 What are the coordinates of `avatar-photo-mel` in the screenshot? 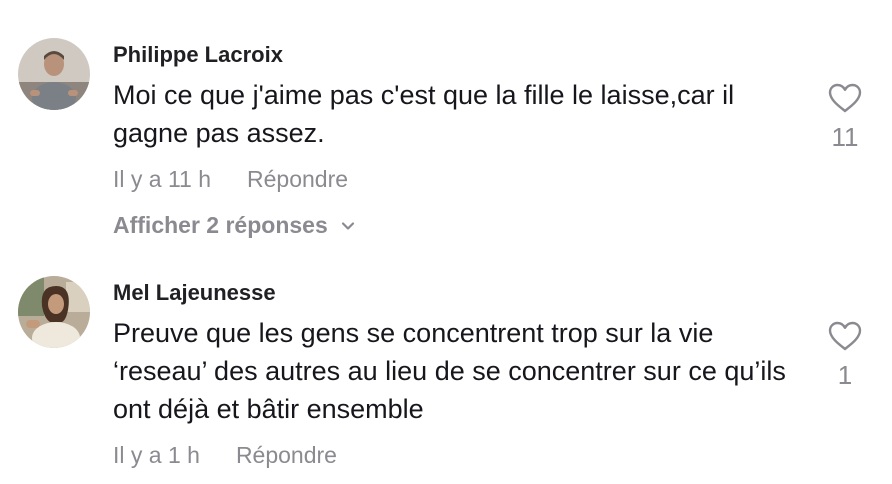 It's located at (54, 312).